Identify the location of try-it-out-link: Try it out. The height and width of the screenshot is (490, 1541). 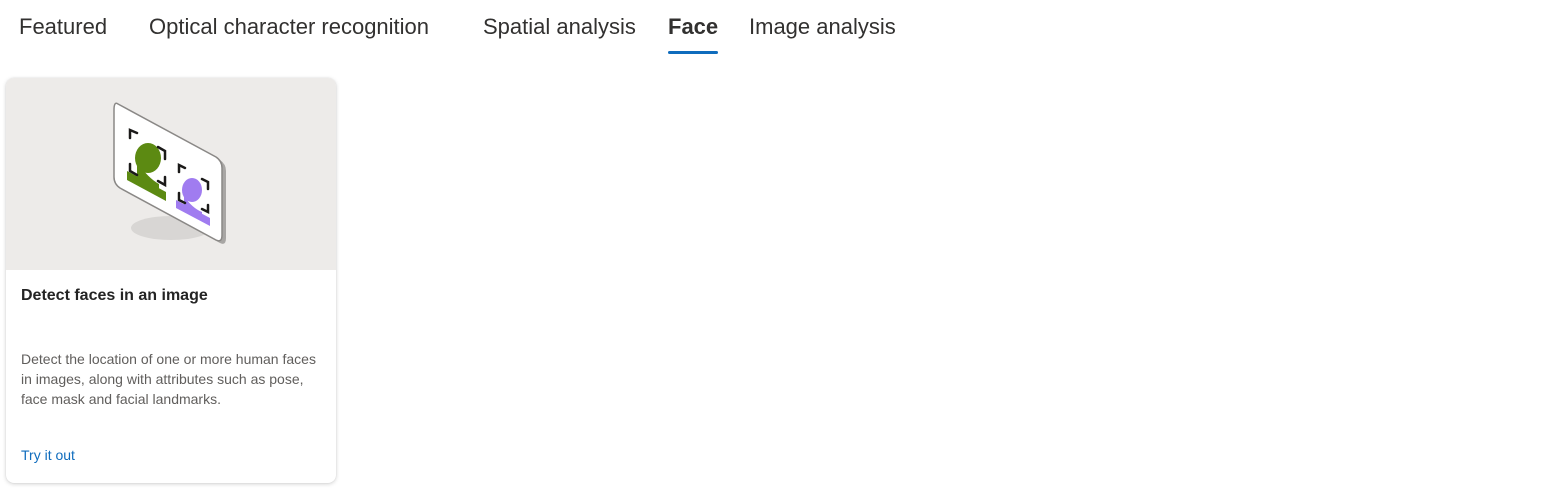
(48, 455).